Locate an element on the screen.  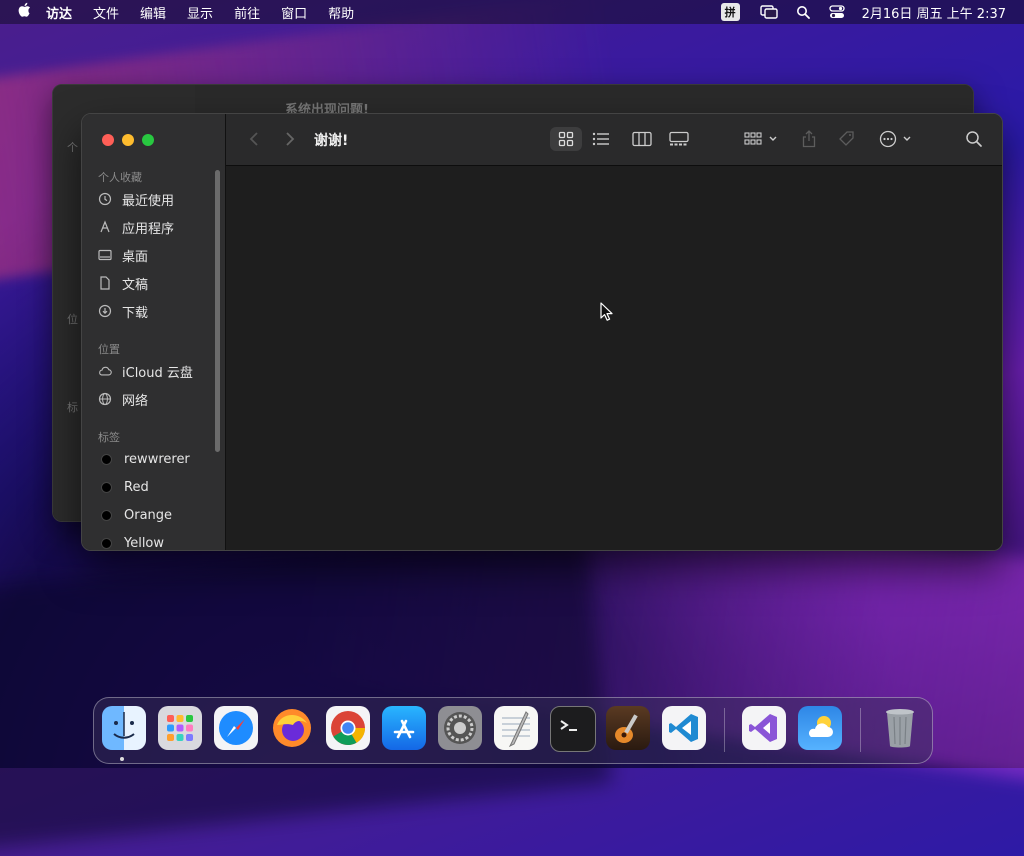
finder-toolbar: 谢谢! is located at coordinates (614, 140).